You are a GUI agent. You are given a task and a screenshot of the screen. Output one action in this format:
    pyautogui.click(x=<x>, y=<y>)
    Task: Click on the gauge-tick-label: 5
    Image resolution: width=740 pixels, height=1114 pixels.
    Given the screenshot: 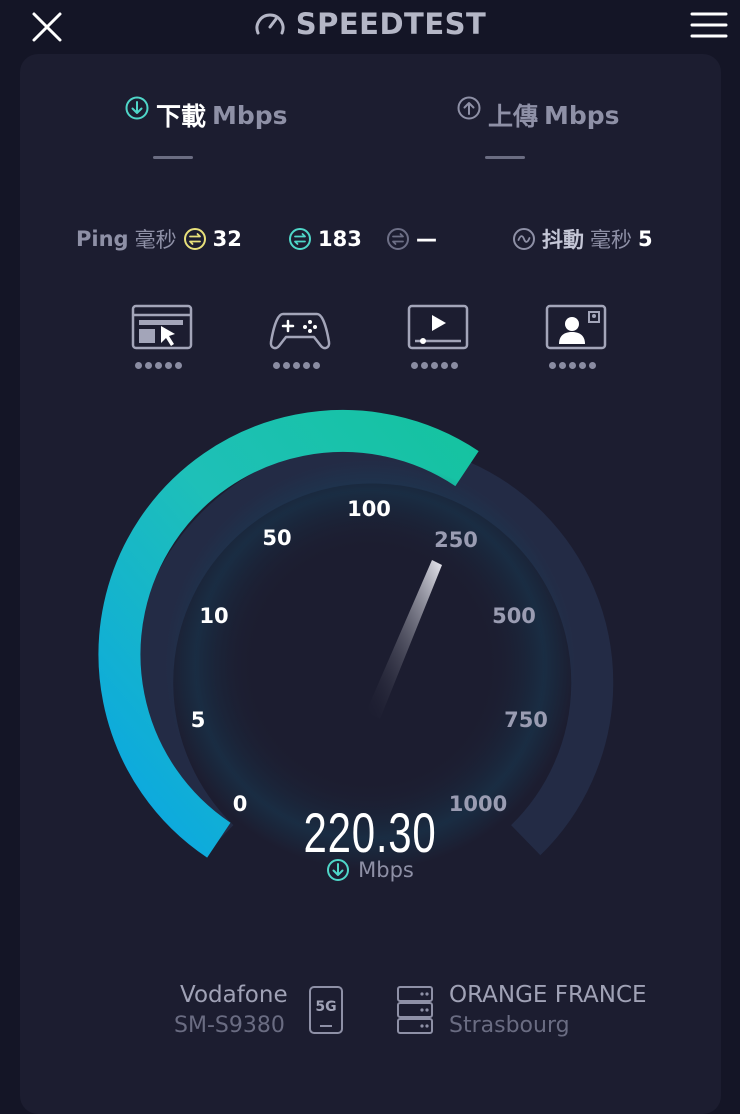 What is the action you would take?
    pyautogui.click(x=198, y=720)
    